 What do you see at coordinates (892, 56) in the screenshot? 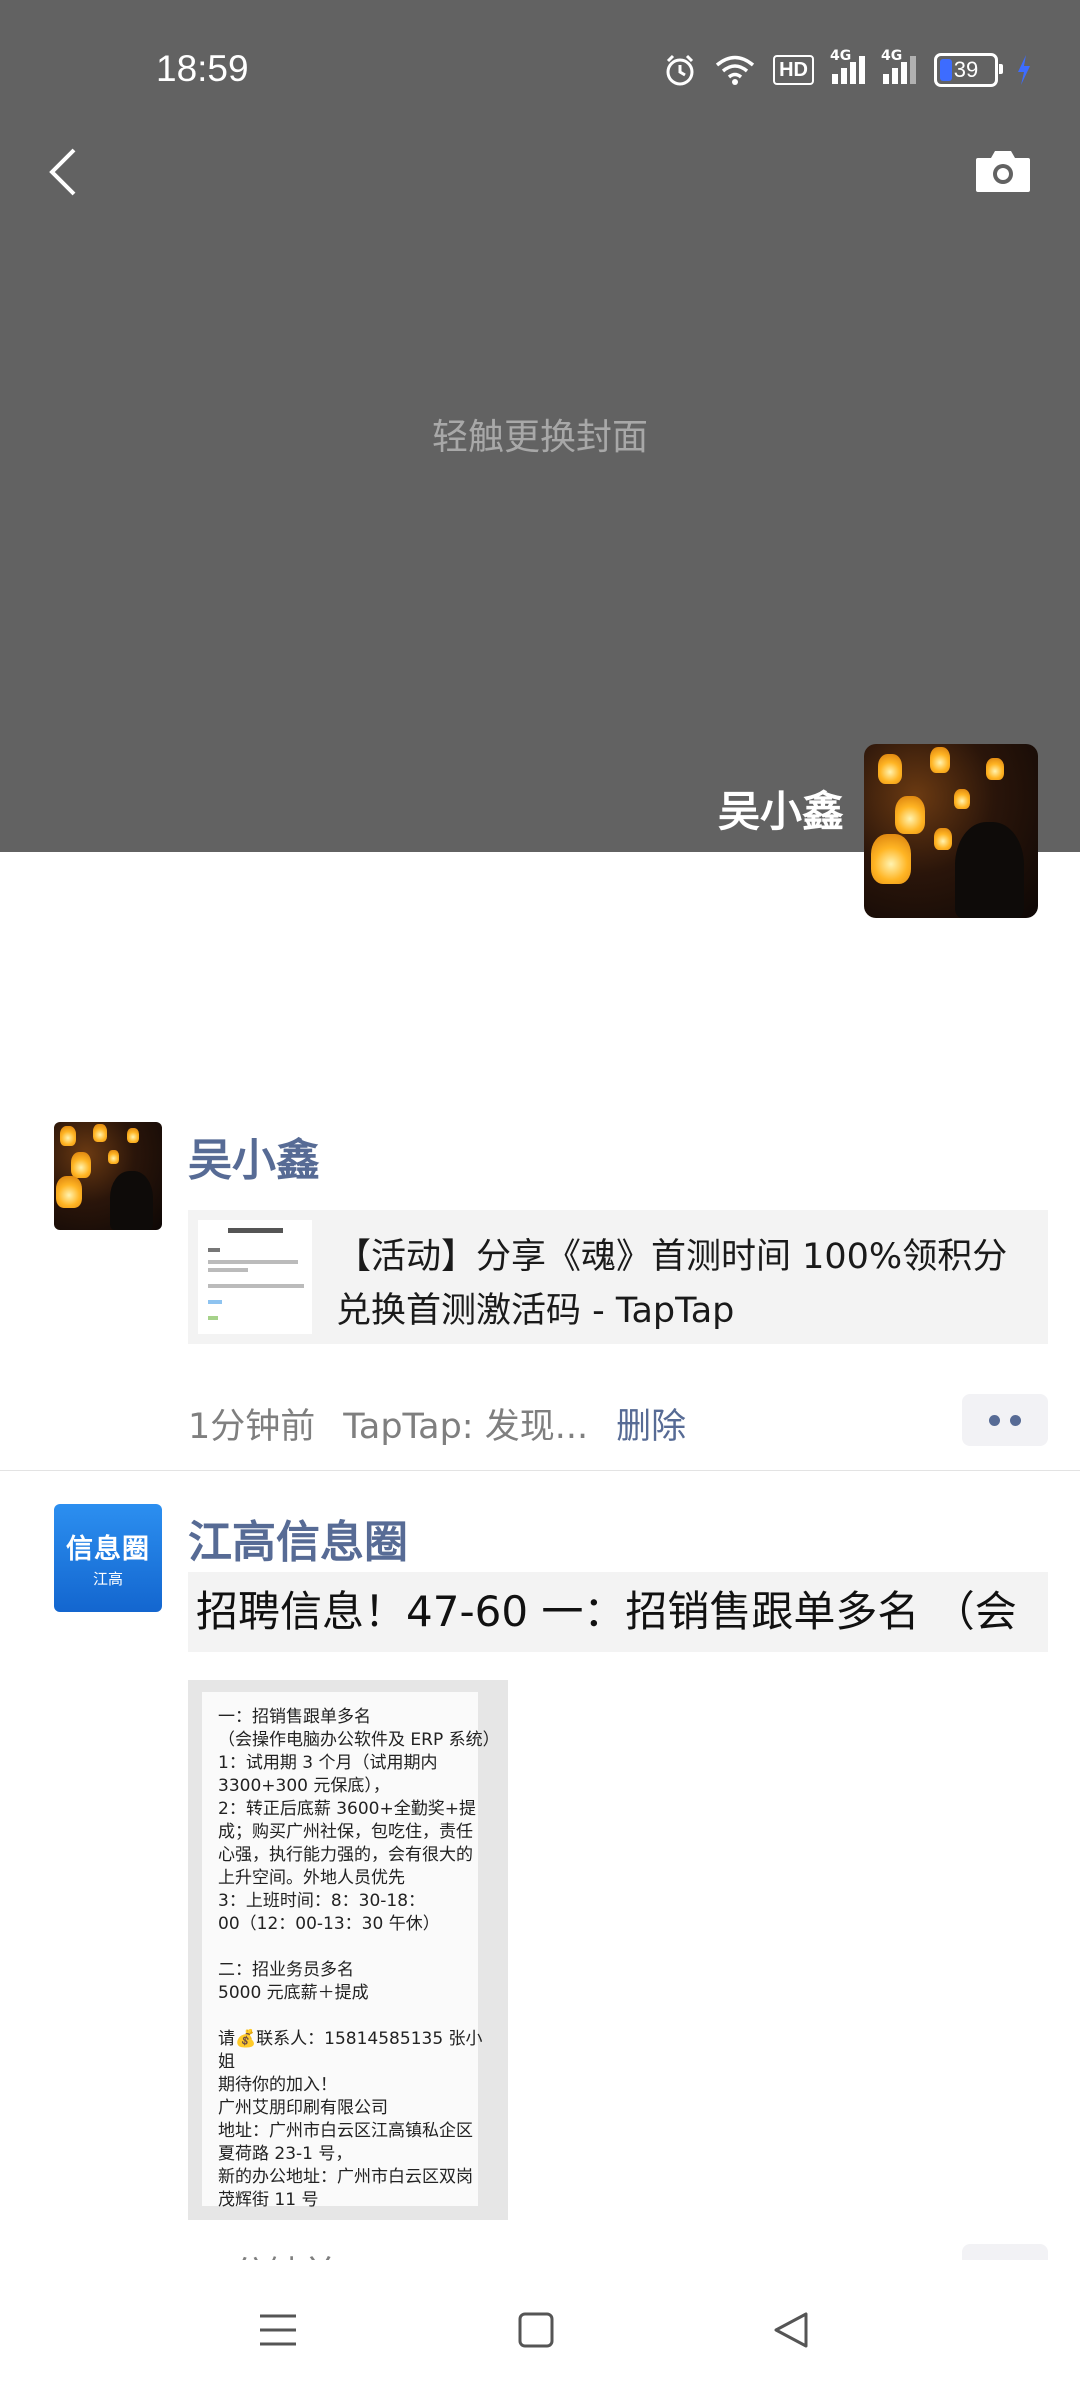
I see `network-type-2: 4G` at bounding box center [892, 56].